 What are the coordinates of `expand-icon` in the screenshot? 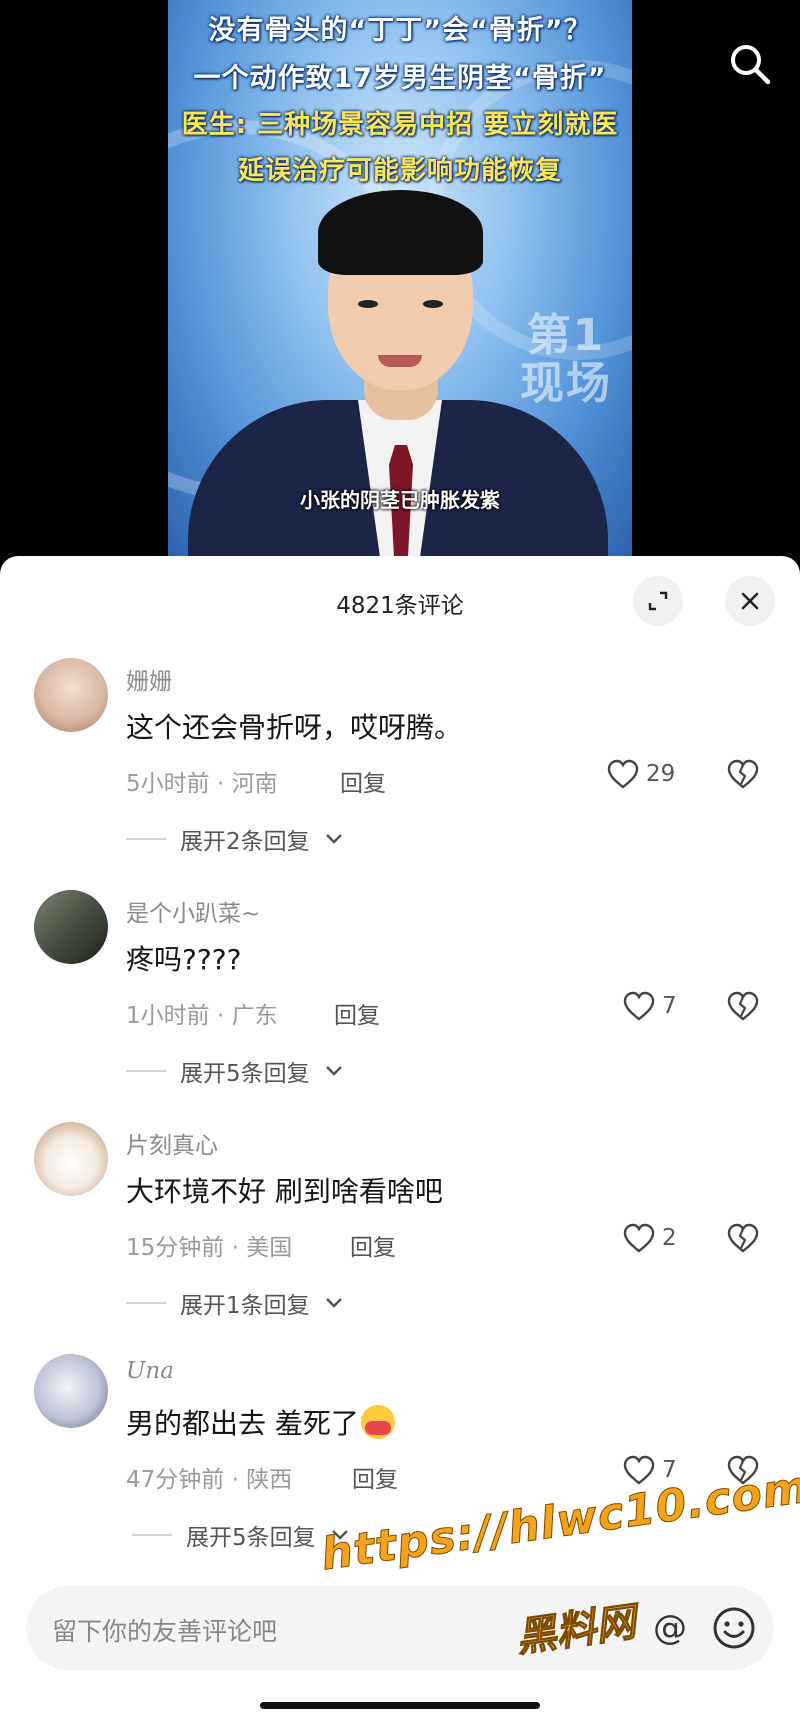 It's located at (658, 601).